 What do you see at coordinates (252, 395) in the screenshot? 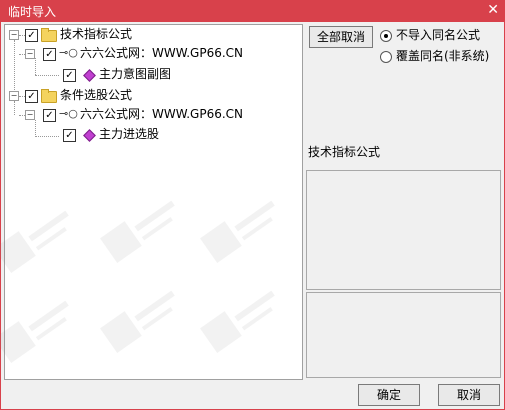
I see `footer: 确定 取消` at bounding box center [252, 395].